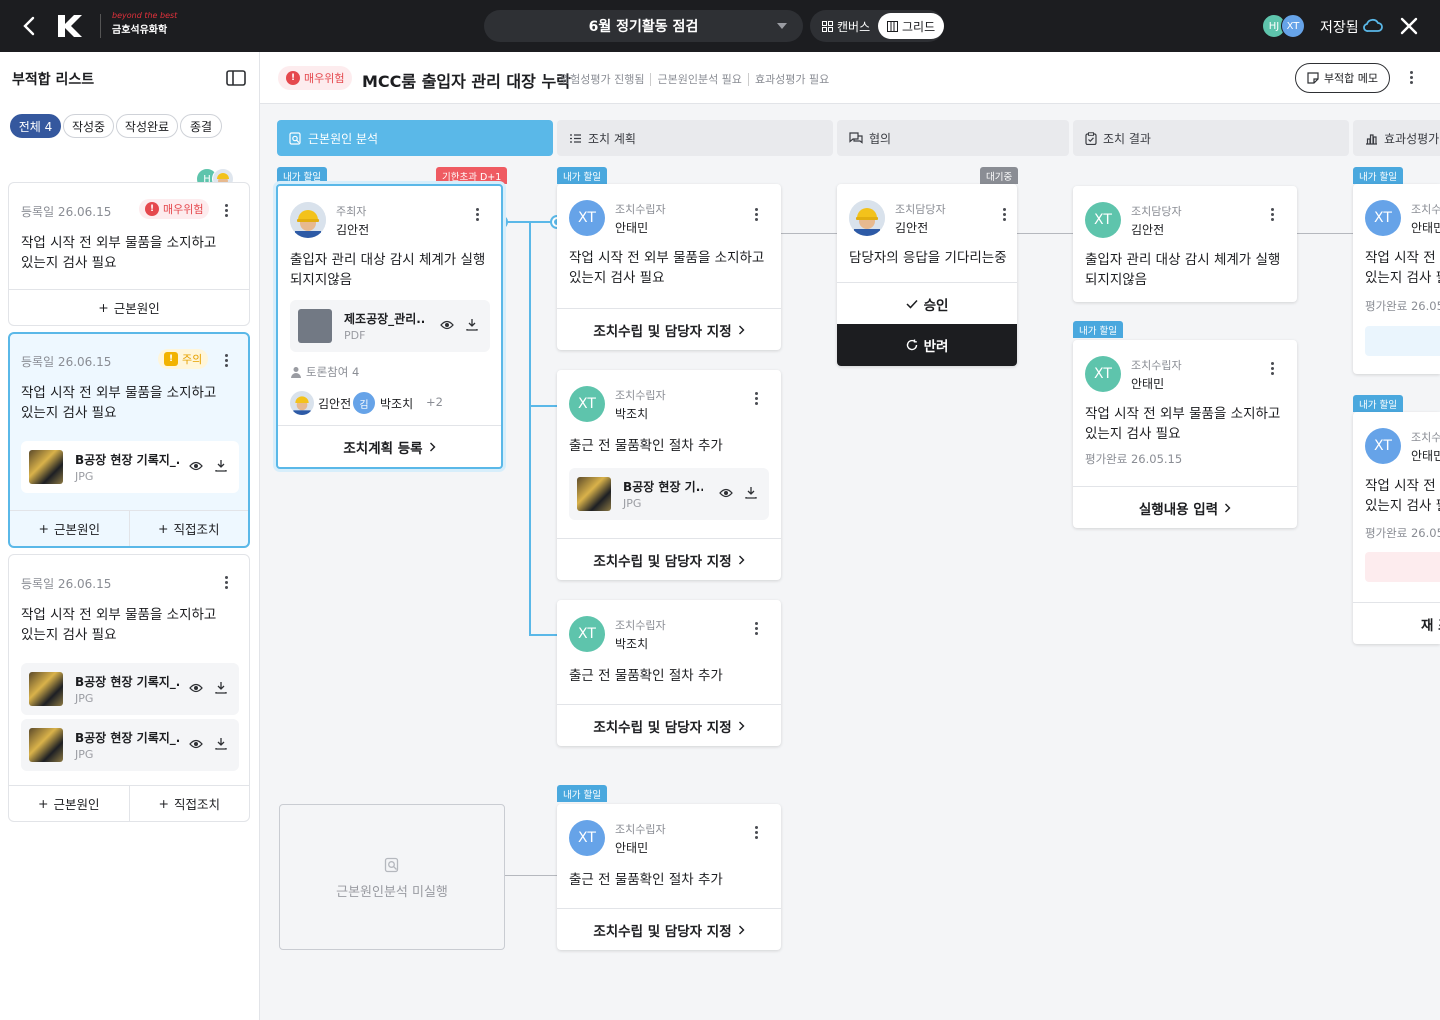 This screenshot has height=1020, width=1440. I want to click on collaborator-avatars: HJ XT, so click(1285, 26).